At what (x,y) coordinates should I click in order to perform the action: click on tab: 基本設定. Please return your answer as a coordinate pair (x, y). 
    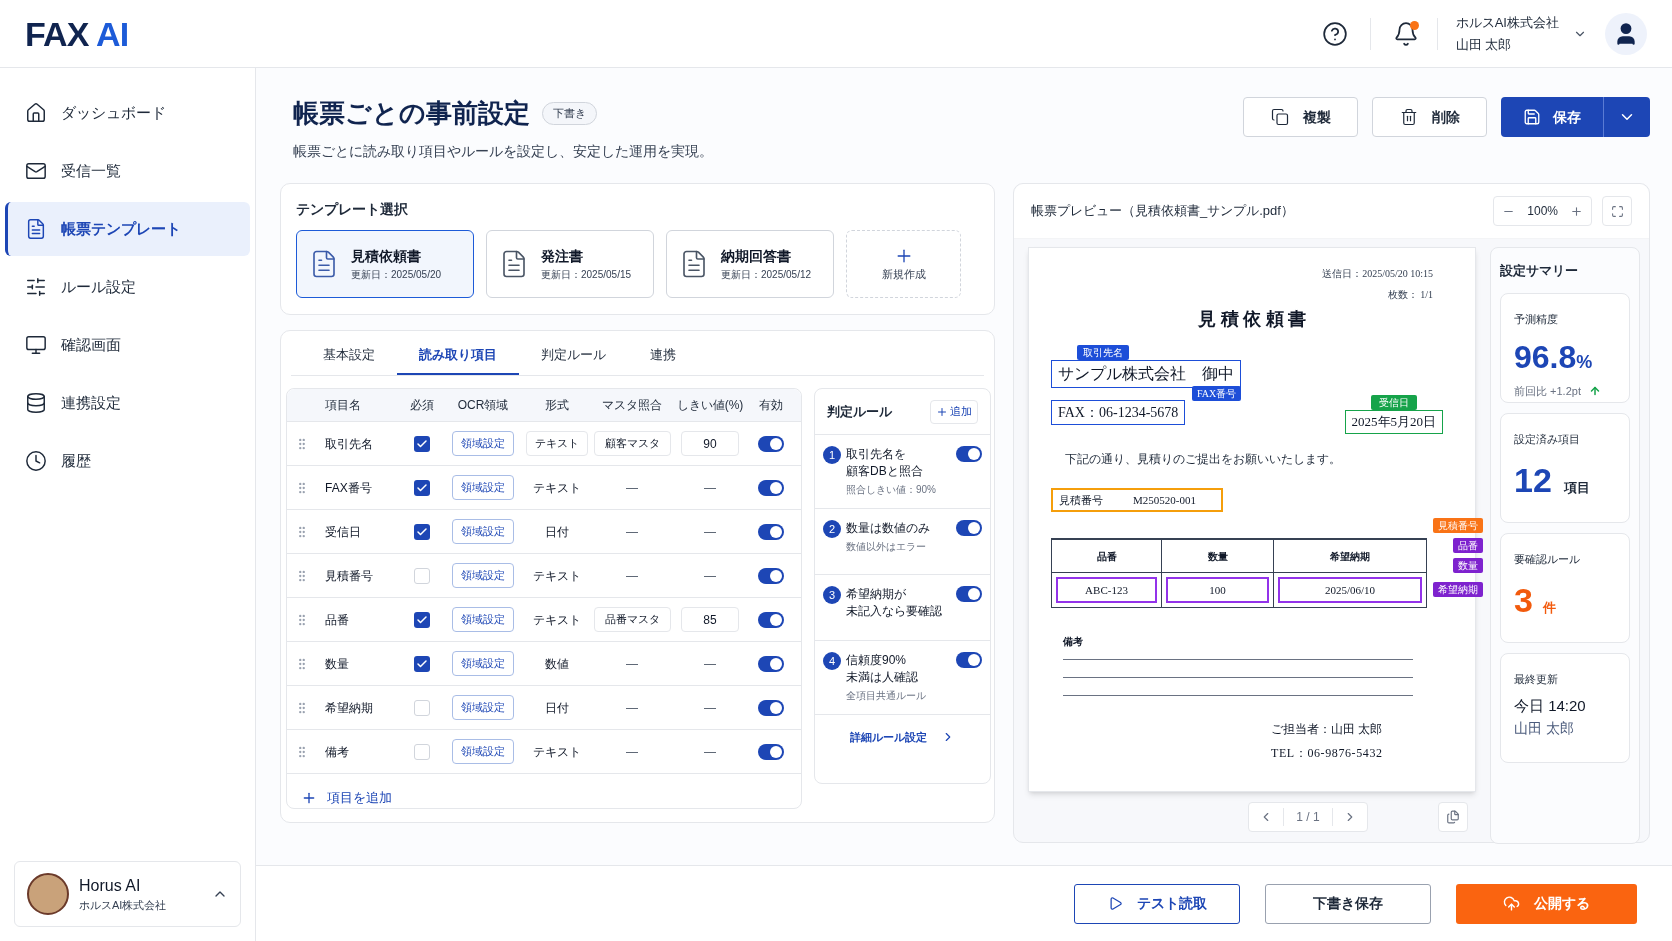
    Looking at the image, I should click on (349, 356).